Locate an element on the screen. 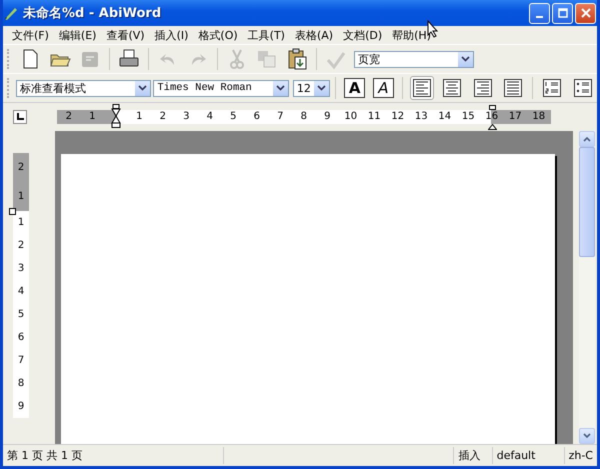 This screenshot has width=600, height=469. zoom-dropdown: 页宽 is located at coordinates (414, 59).